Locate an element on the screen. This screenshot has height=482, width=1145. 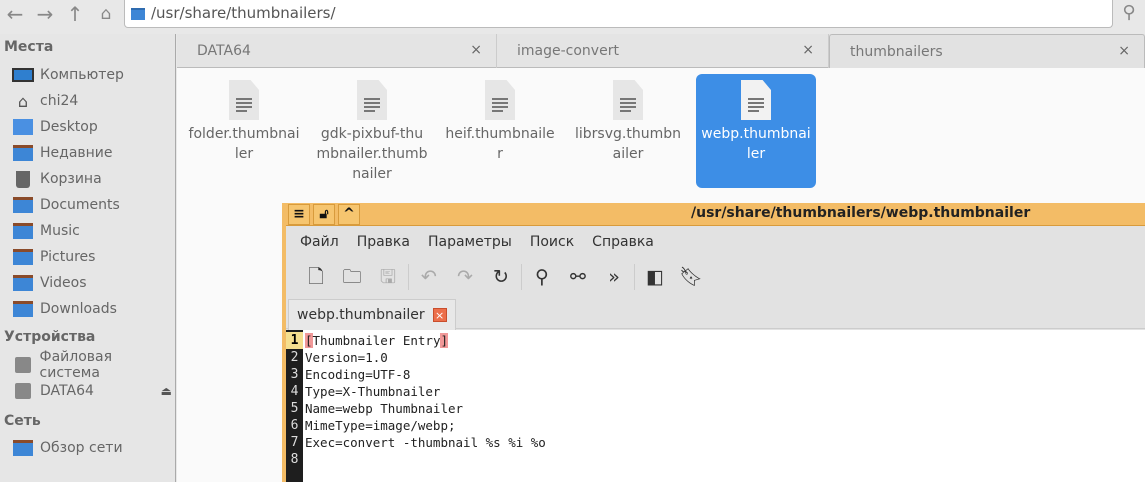
file-name: librsvg.thumbnailer is located at coordinates (628, 144).